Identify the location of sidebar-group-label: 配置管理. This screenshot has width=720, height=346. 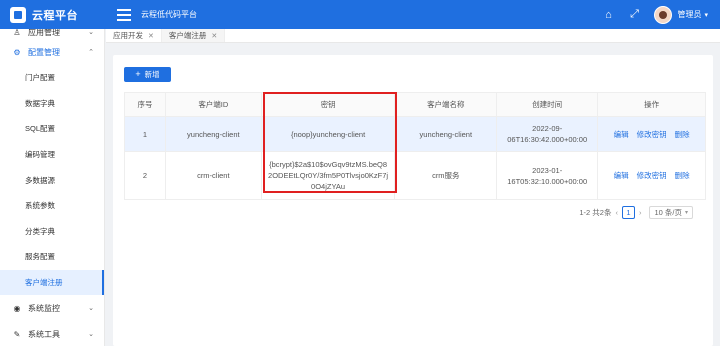
(44, 52).